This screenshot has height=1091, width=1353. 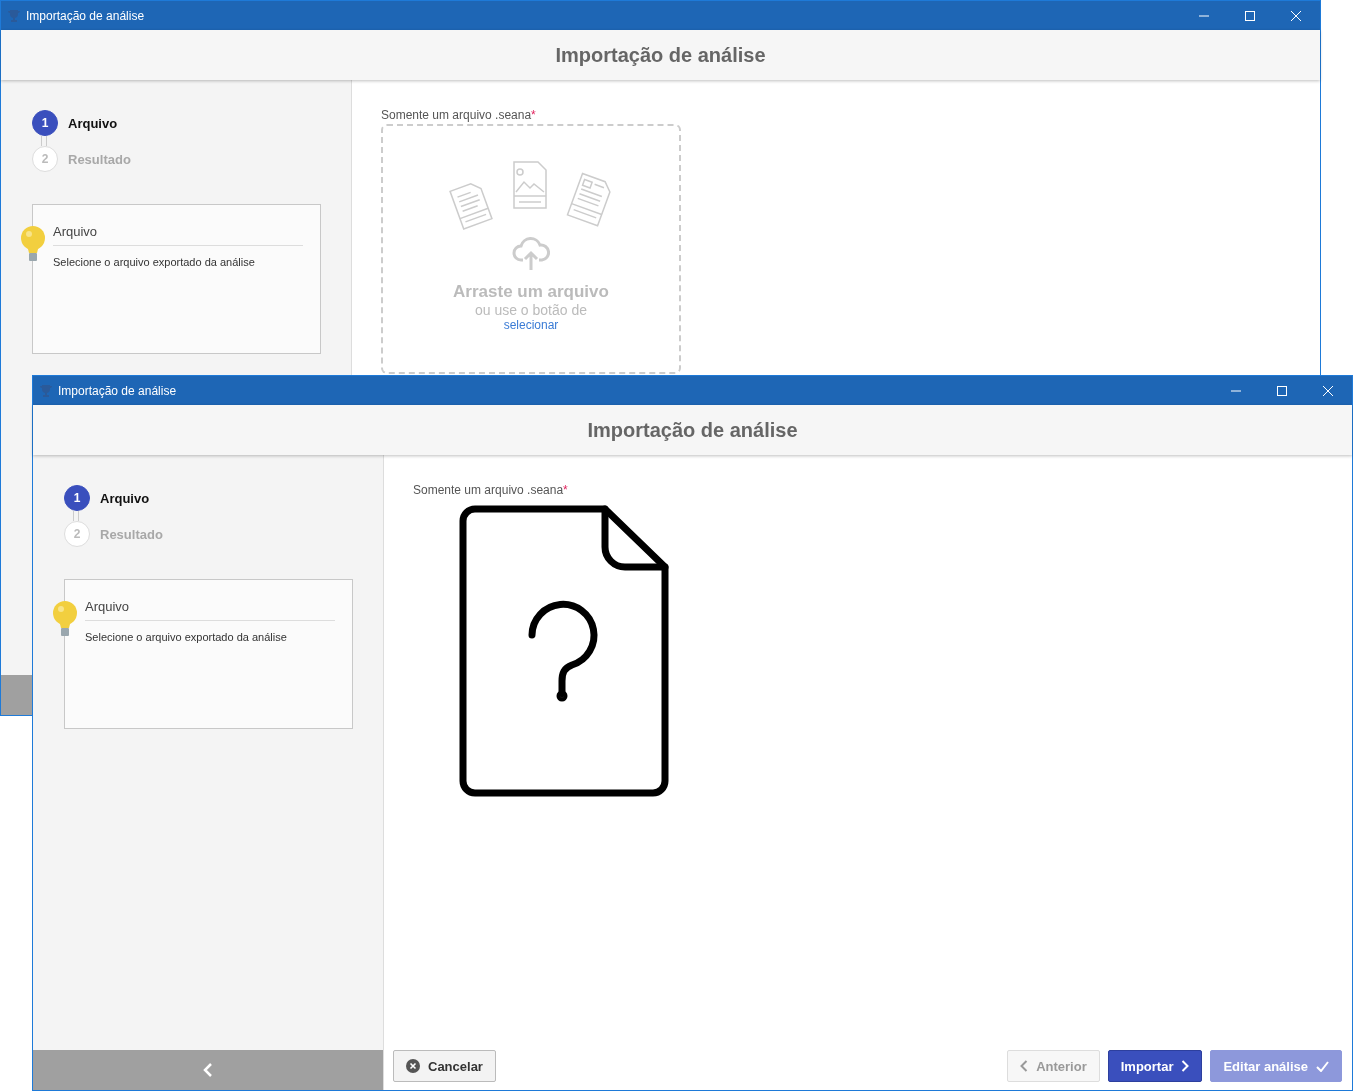 I want to click on file-dropzone: Arraste um arquivo ou use o botão de selecionar, so click(x=531, y=249).